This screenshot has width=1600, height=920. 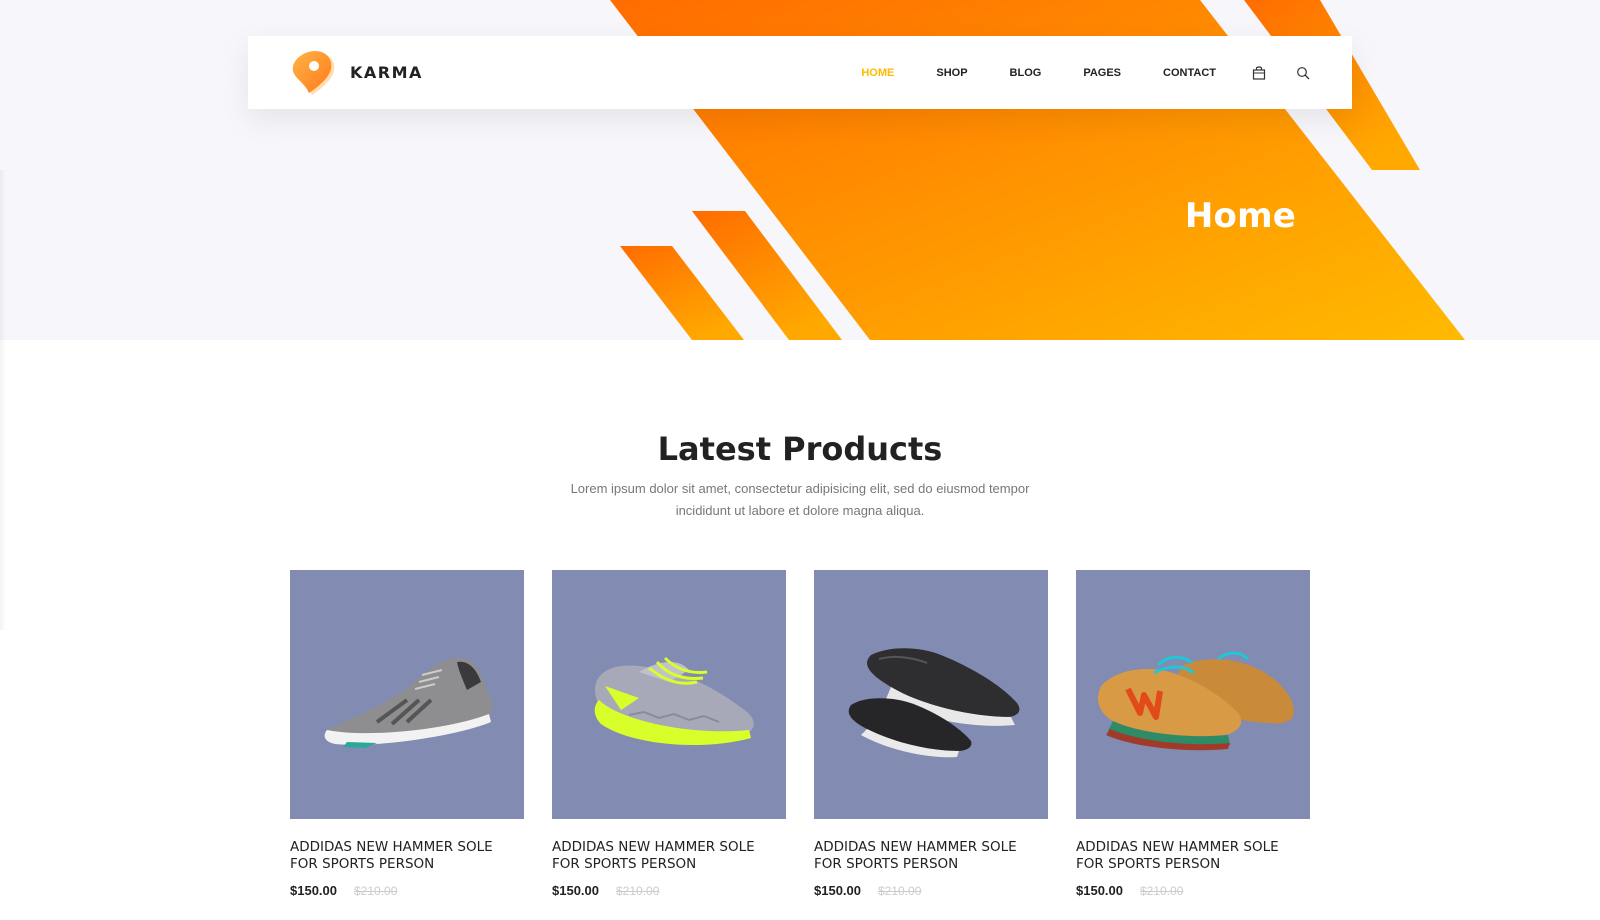 What do you see at coordinates (313, 72) in the screenshot?
I see `location-pin-logo-icon` at bounding box center [313, 72].